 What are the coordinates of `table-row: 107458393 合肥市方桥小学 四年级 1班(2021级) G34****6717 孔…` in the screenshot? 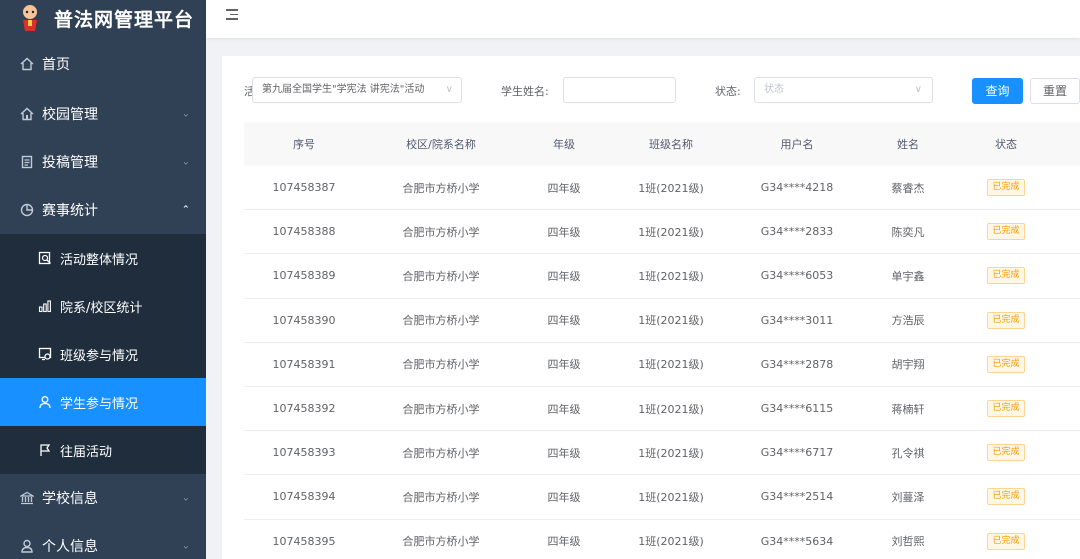 It's located at (662, 453).